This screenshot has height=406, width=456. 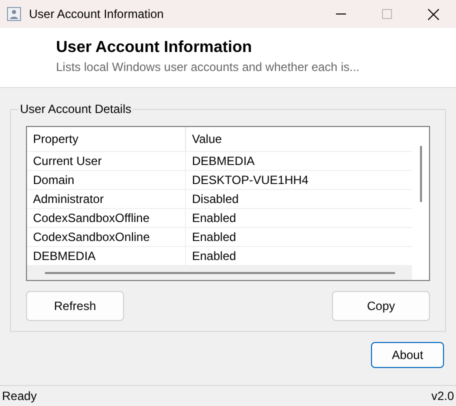 What do you see at coordinates (97, 14) in the screenshot?
I see `window-title: User Account Information` at bounding box center [97, 14].